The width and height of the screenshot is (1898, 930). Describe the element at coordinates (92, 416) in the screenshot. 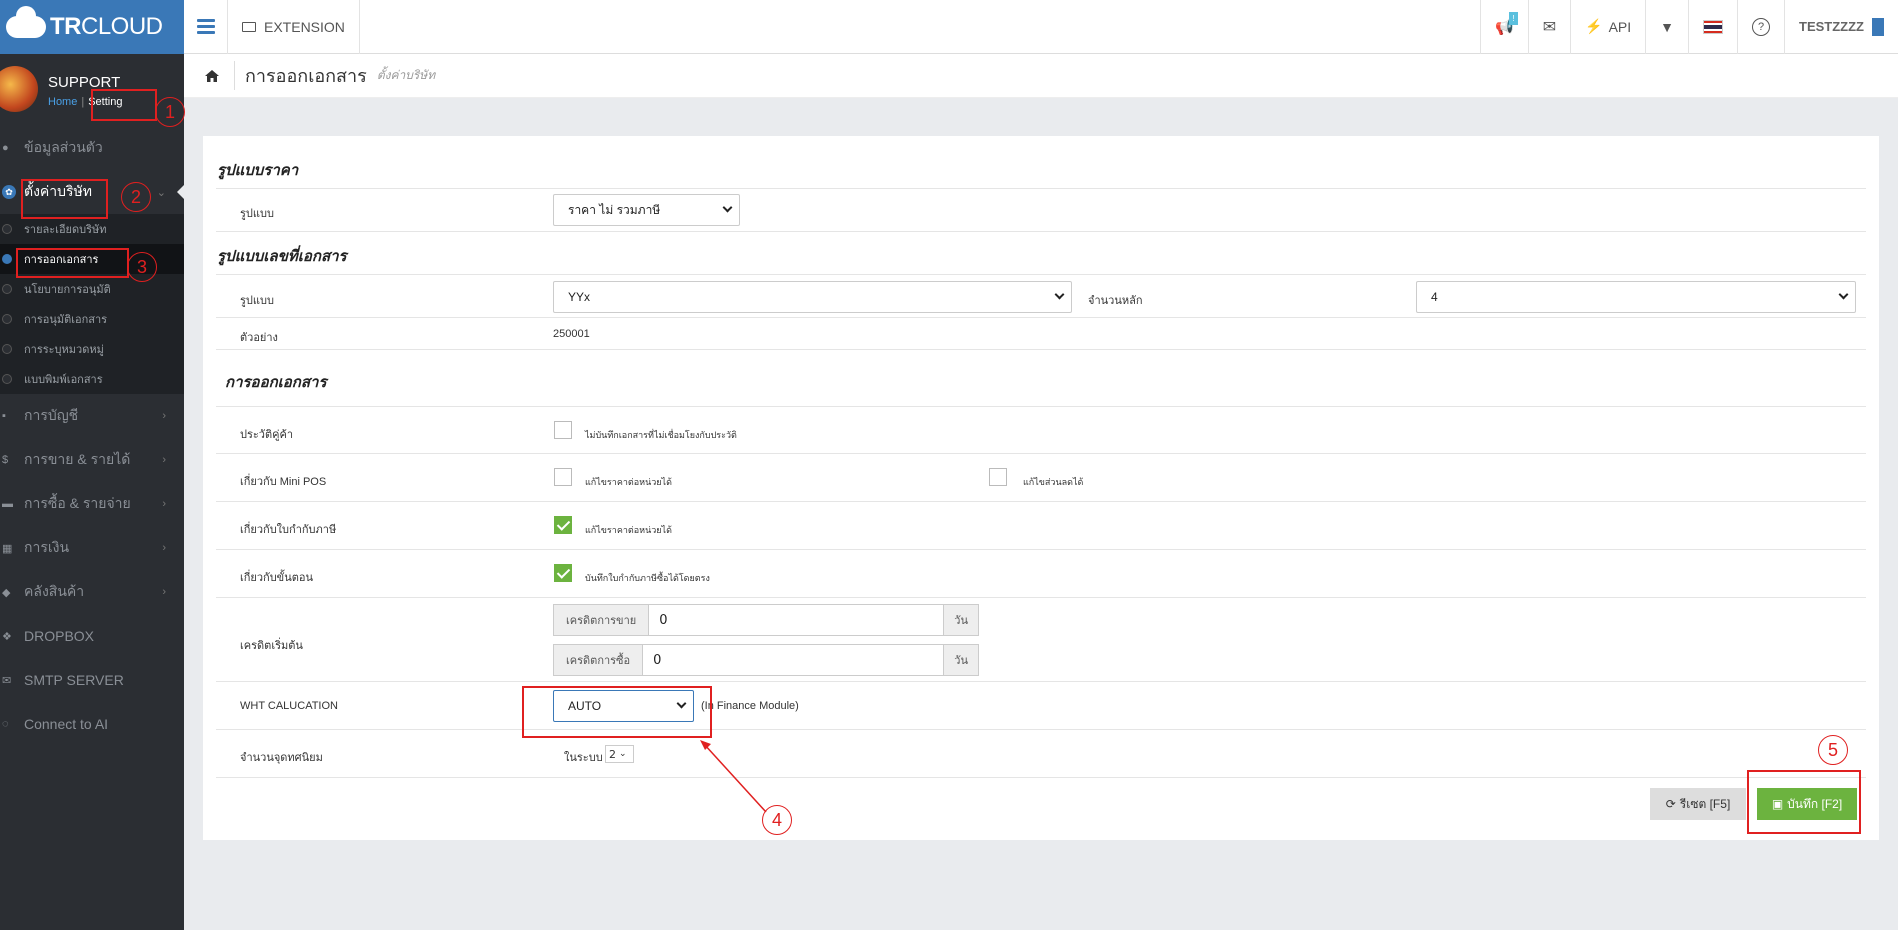

I see `sidebar-item-accounting: ▪ การบัญชี ›` at that location.